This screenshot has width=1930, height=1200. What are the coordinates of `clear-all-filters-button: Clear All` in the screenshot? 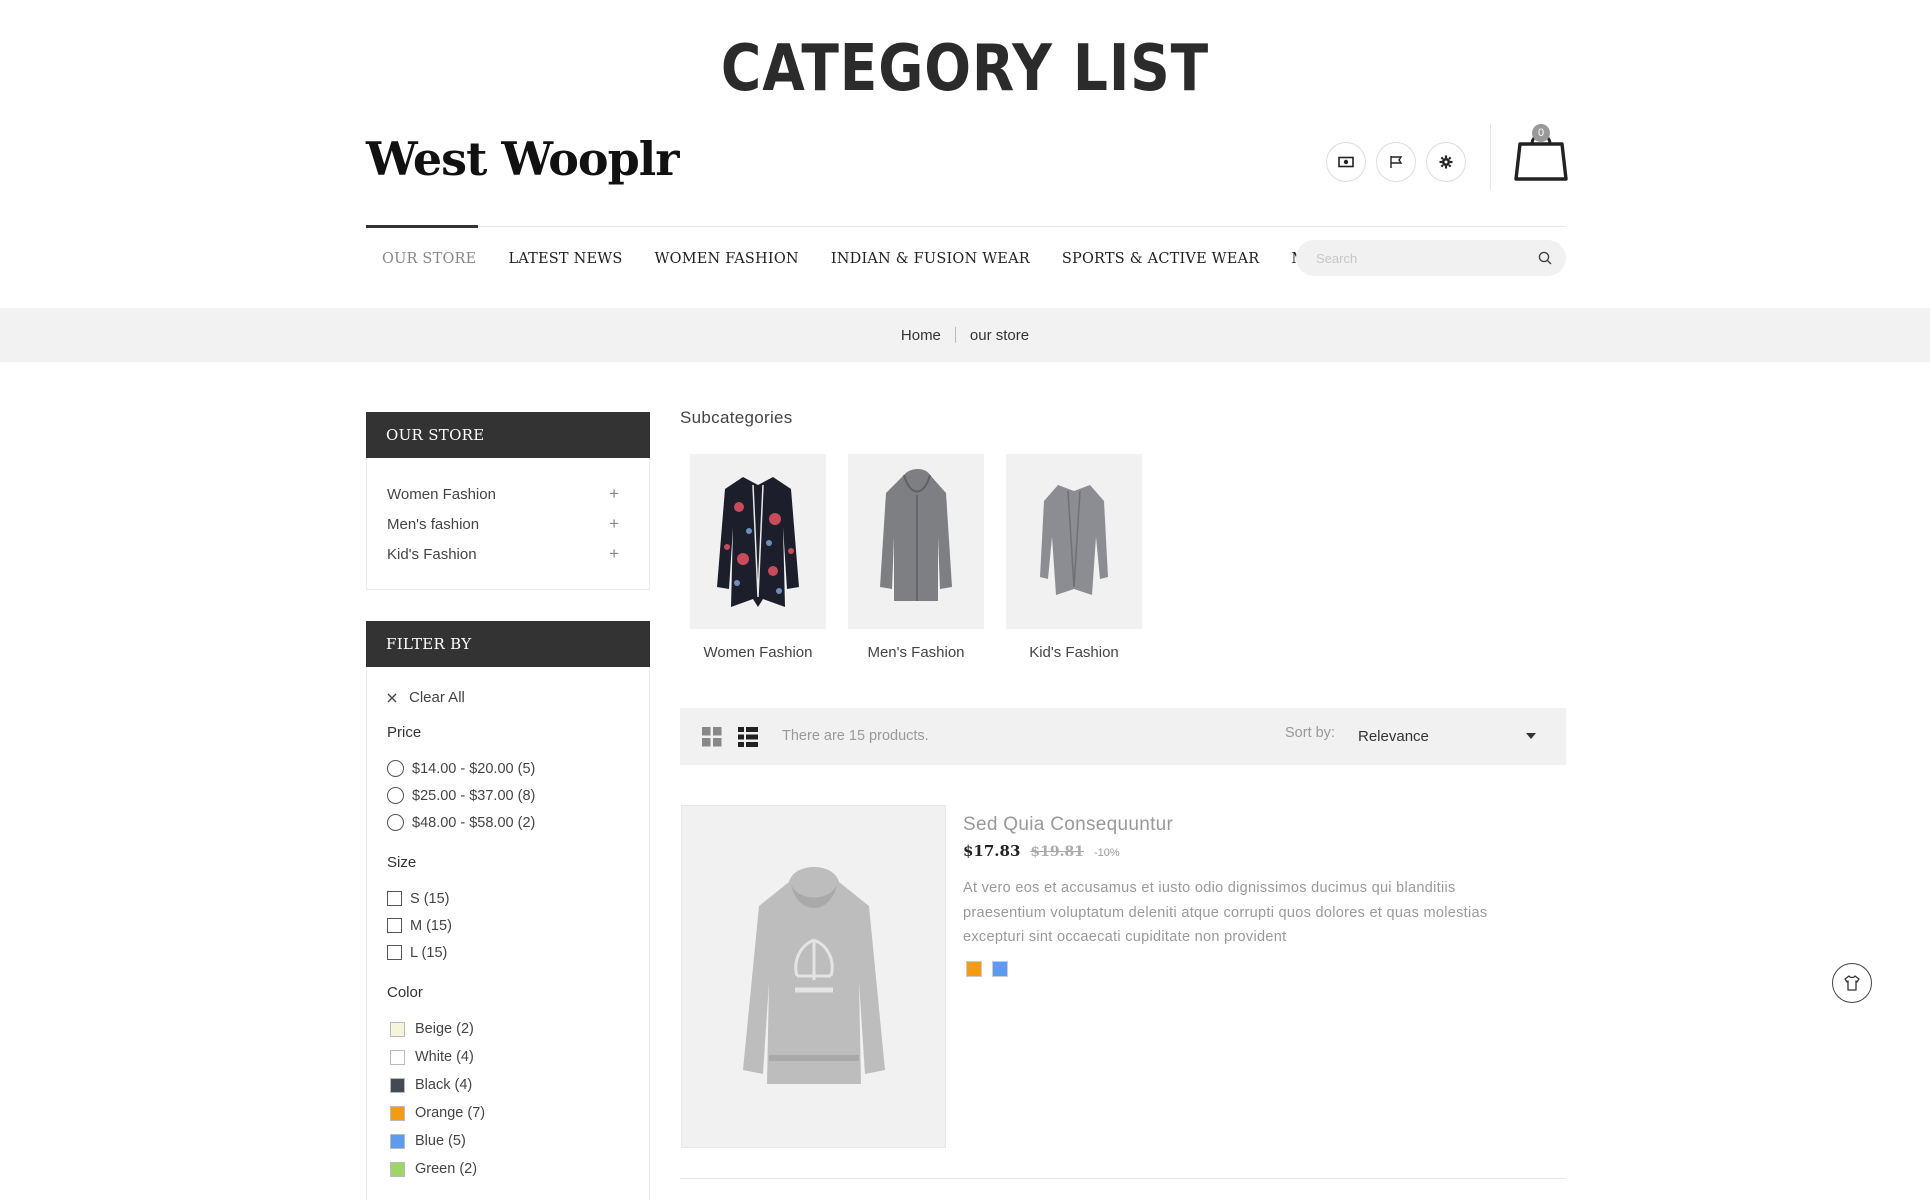 It's located at (518, 697).